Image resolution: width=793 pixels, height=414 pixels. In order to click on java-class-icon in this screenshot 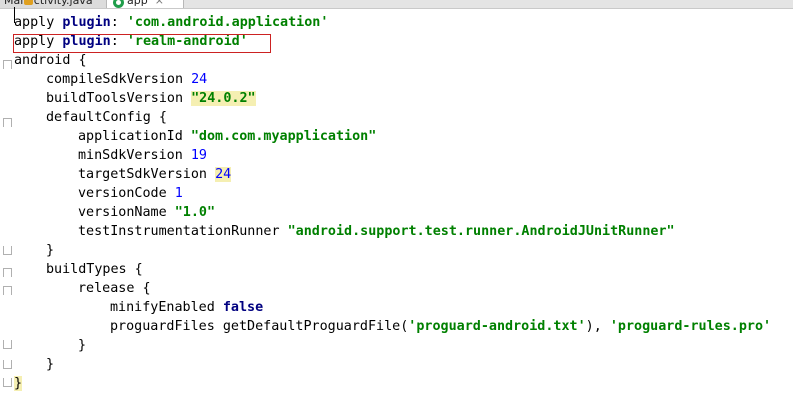, I will do `click(28, 2)`.